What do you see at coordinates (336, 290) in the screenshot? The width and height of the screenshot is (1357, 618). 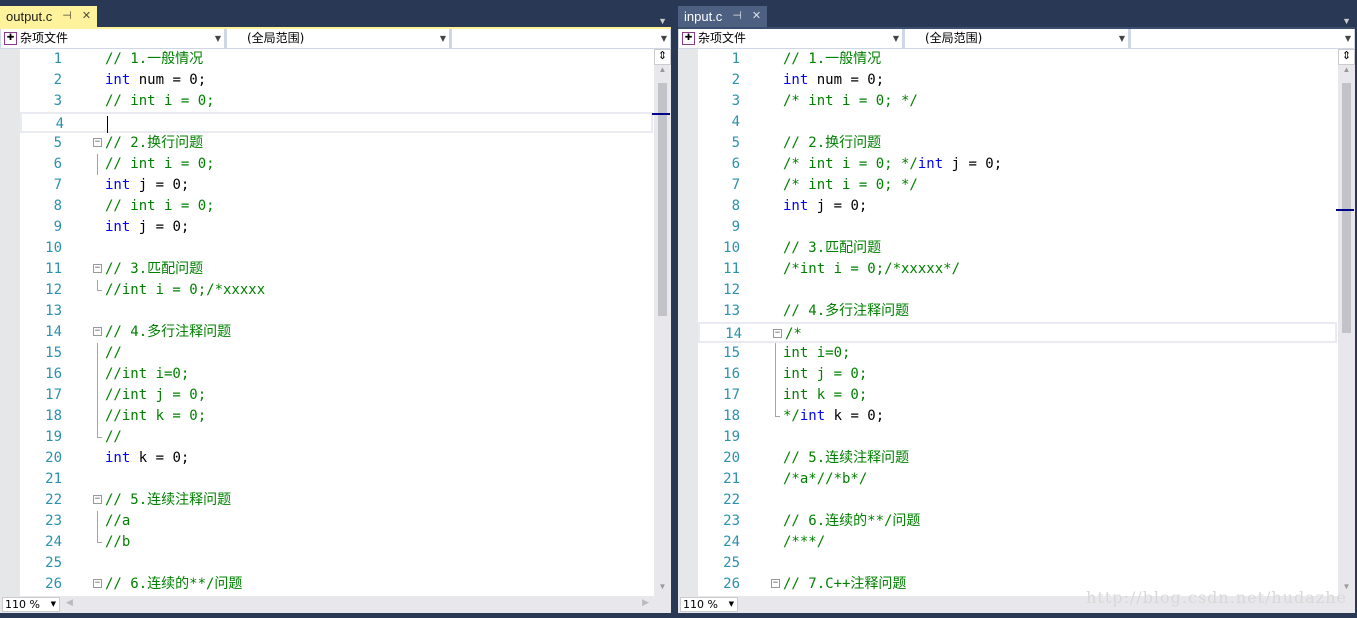 I see `code-line: 12 //int i = 0;/*xxxxx` at bounding box center [336, 290].